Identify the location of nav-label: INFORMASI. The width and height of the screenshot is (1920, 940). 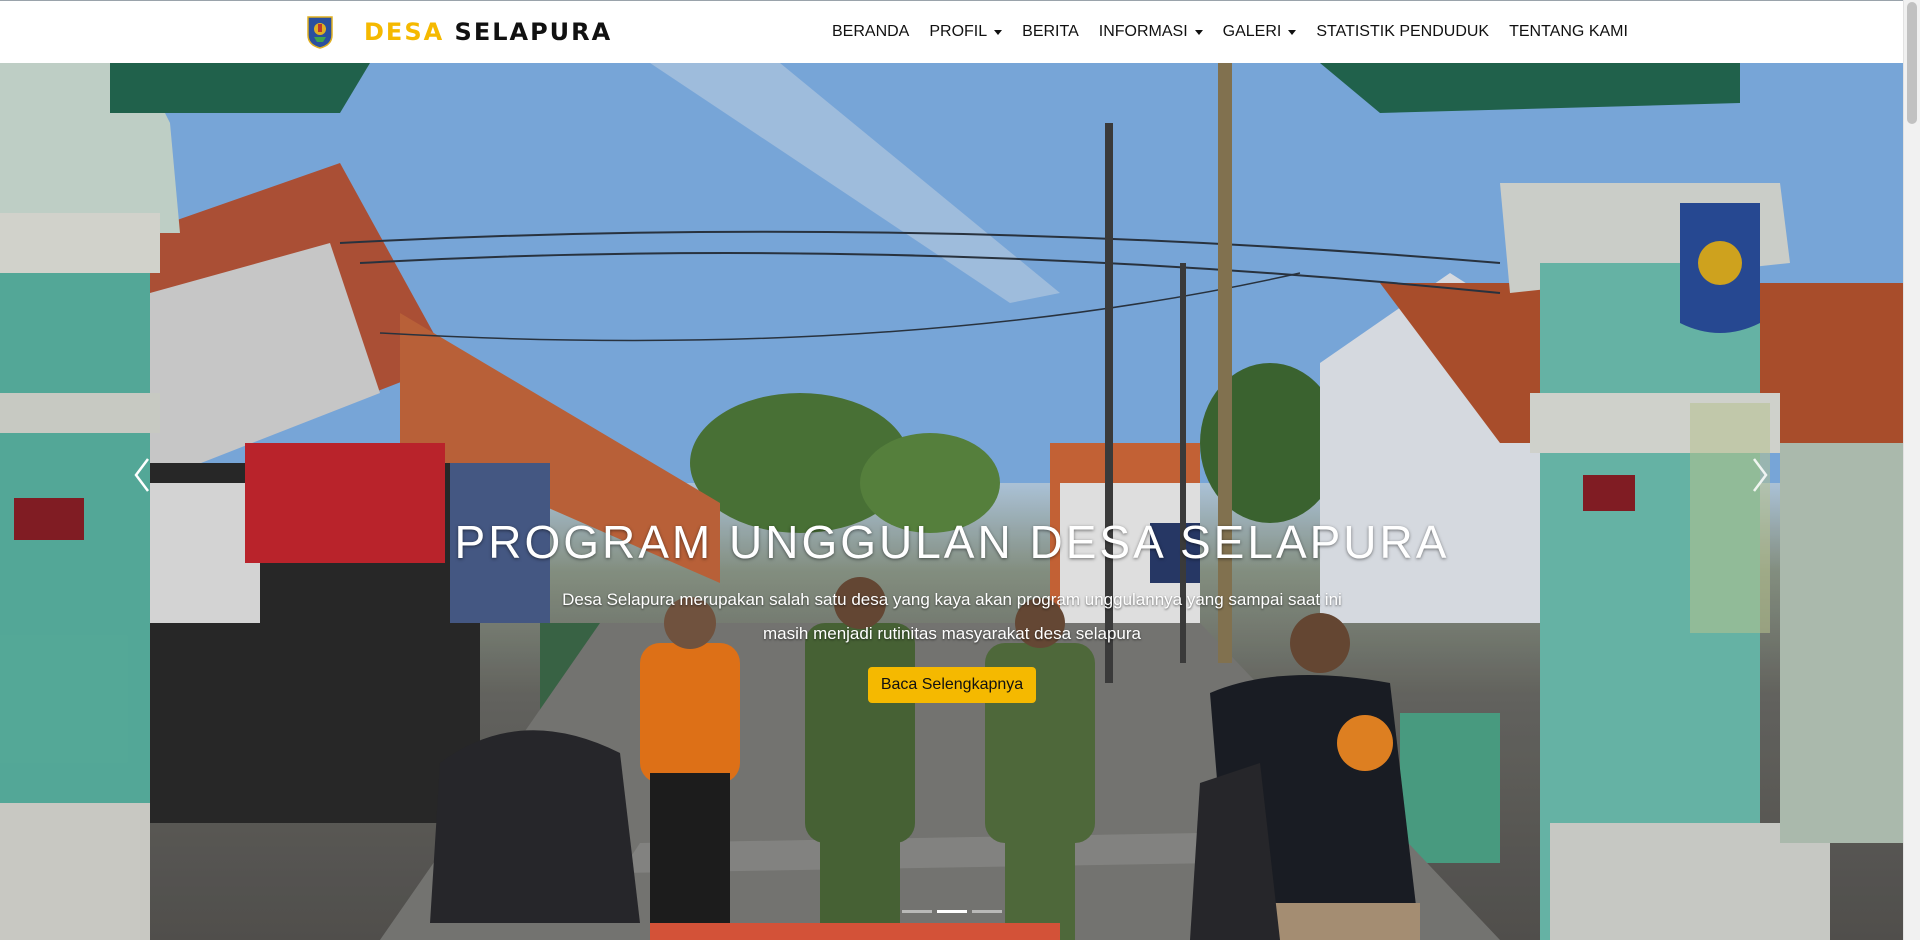
(1143, 31).